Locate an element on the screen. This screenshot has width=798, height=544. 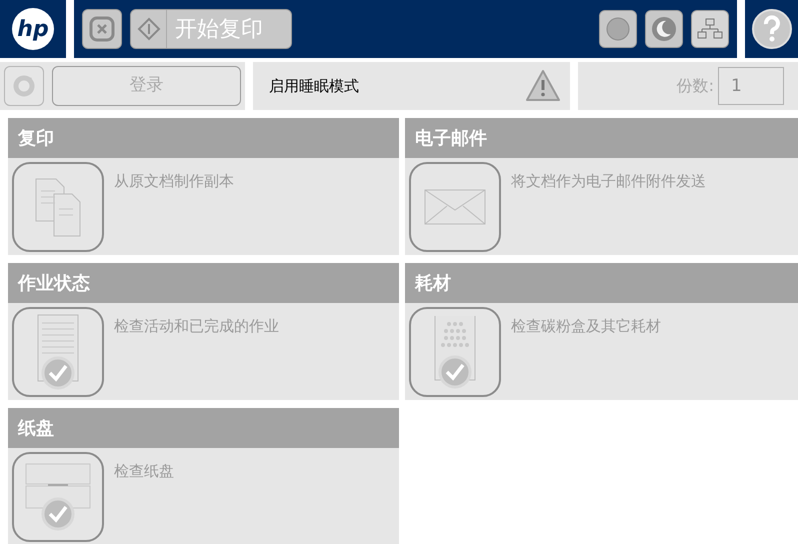
warning-icon is located at coordinates (543, 86).